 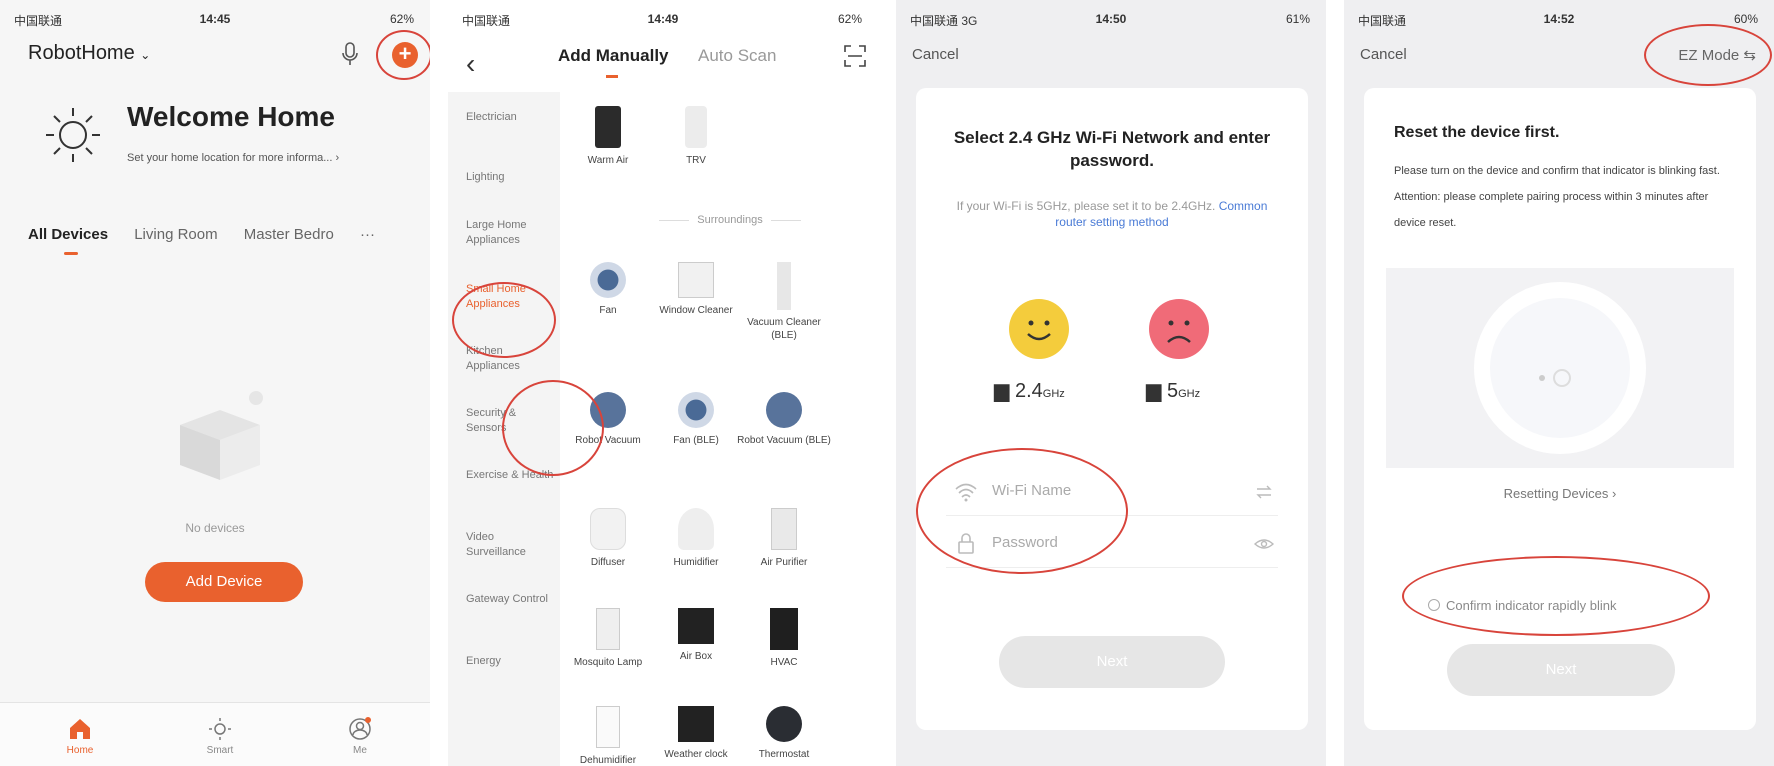 What do you see at coordinates (511, 177) in the screenshot?
I see `category-lighting: Lighting` at bounding box center [511, 177].